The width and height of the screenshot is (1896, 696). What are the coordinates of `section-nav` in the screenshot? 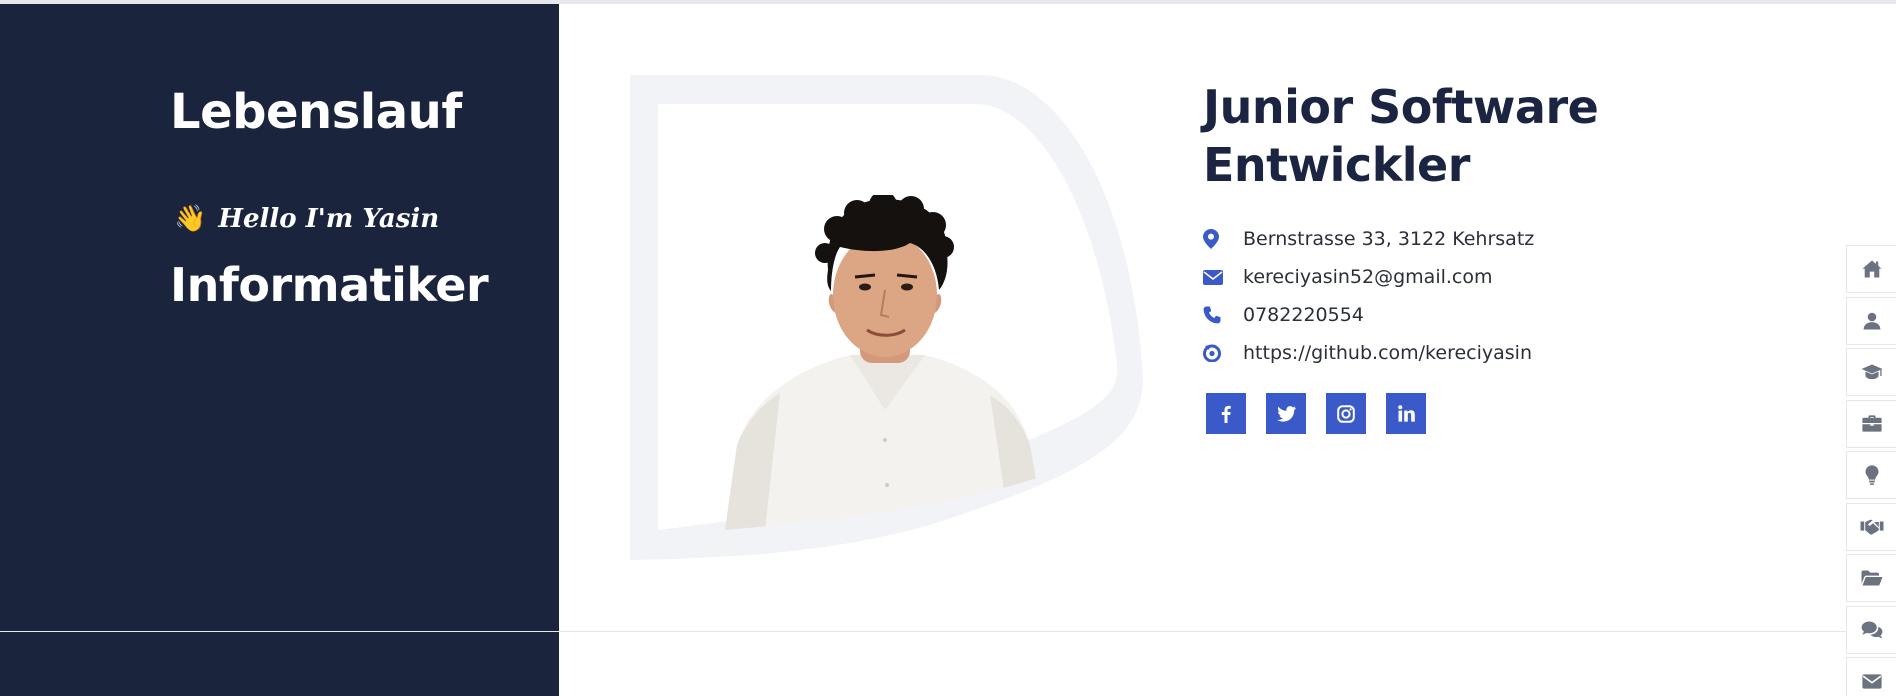 It's located at (1871, 470).